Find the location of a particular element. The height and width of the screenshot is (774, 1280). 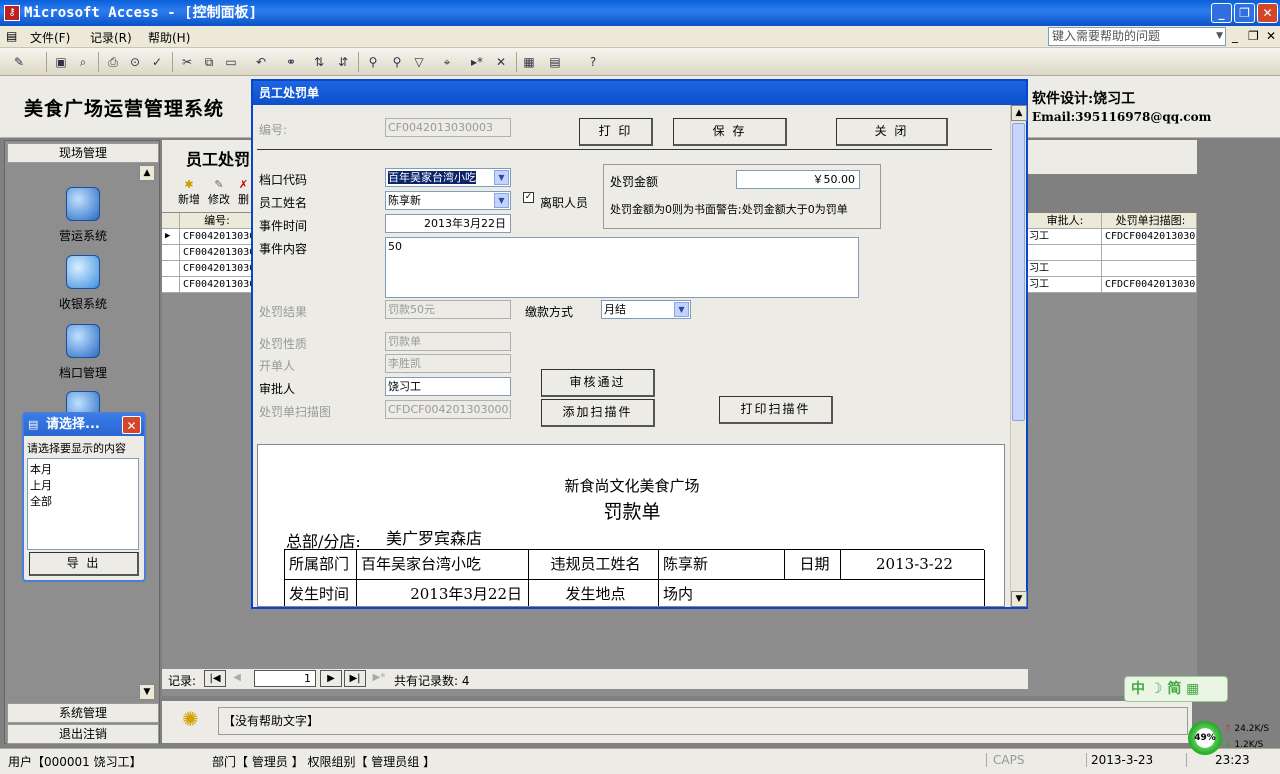

print-scan-button: 打印扫描件 is located at coordinates (776, 410).